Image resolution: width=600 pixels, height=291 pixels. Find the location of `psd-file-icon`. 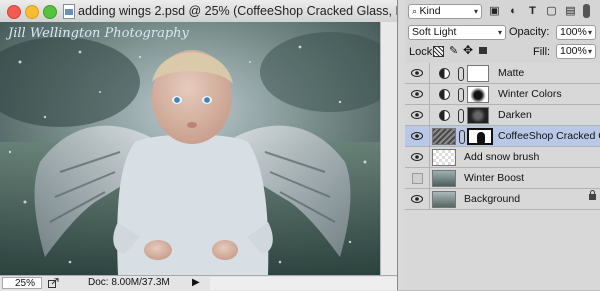

psd-file-icon is located at coordinates (69, 11).